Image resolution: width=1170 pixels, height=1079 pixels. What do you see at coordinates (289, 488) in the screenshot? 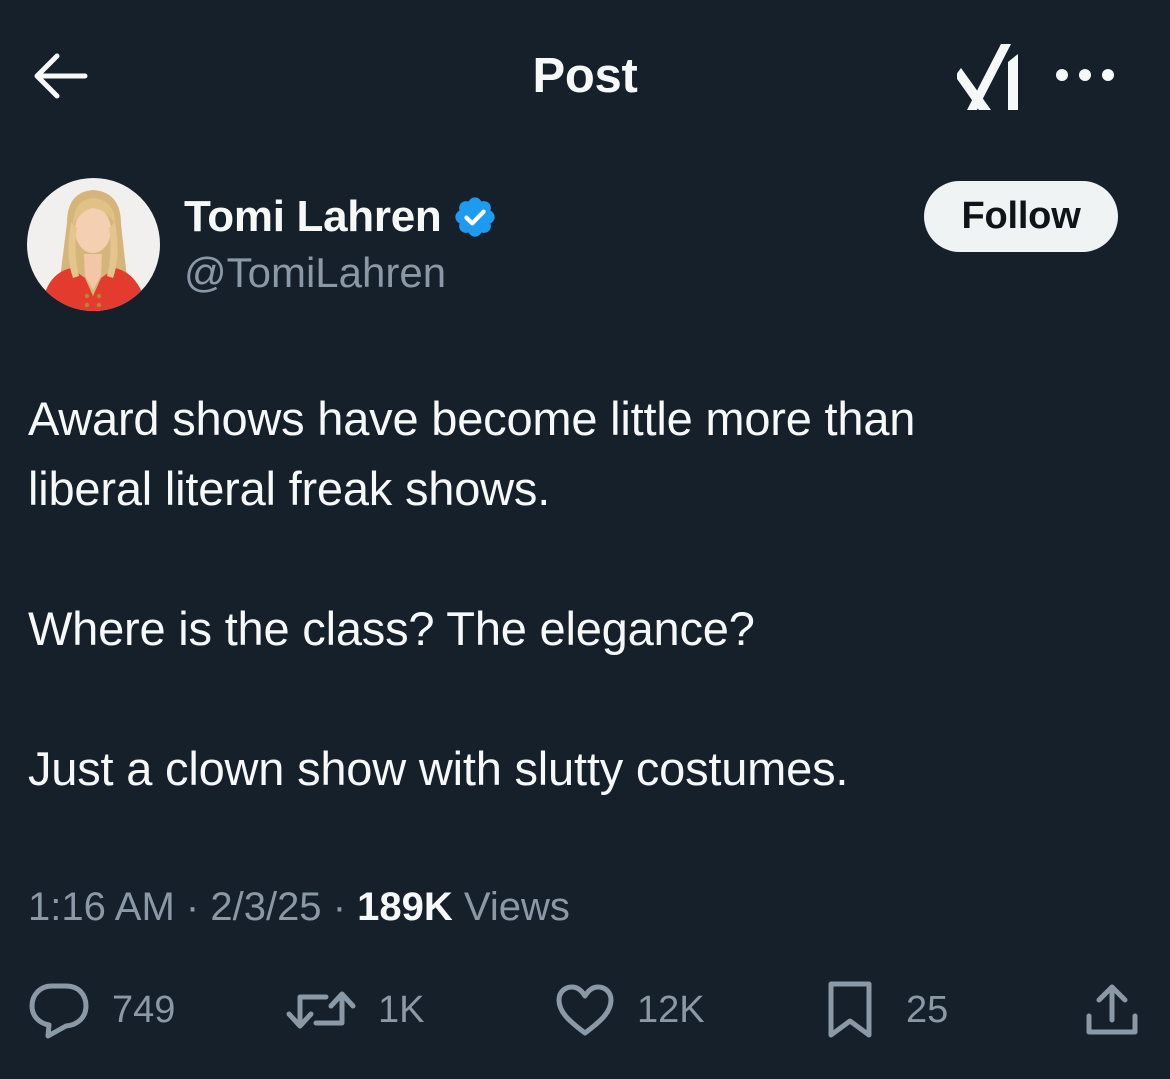
I see `tweet-text-line: liberal literal freak shows.` at bounding box center [289, 488].